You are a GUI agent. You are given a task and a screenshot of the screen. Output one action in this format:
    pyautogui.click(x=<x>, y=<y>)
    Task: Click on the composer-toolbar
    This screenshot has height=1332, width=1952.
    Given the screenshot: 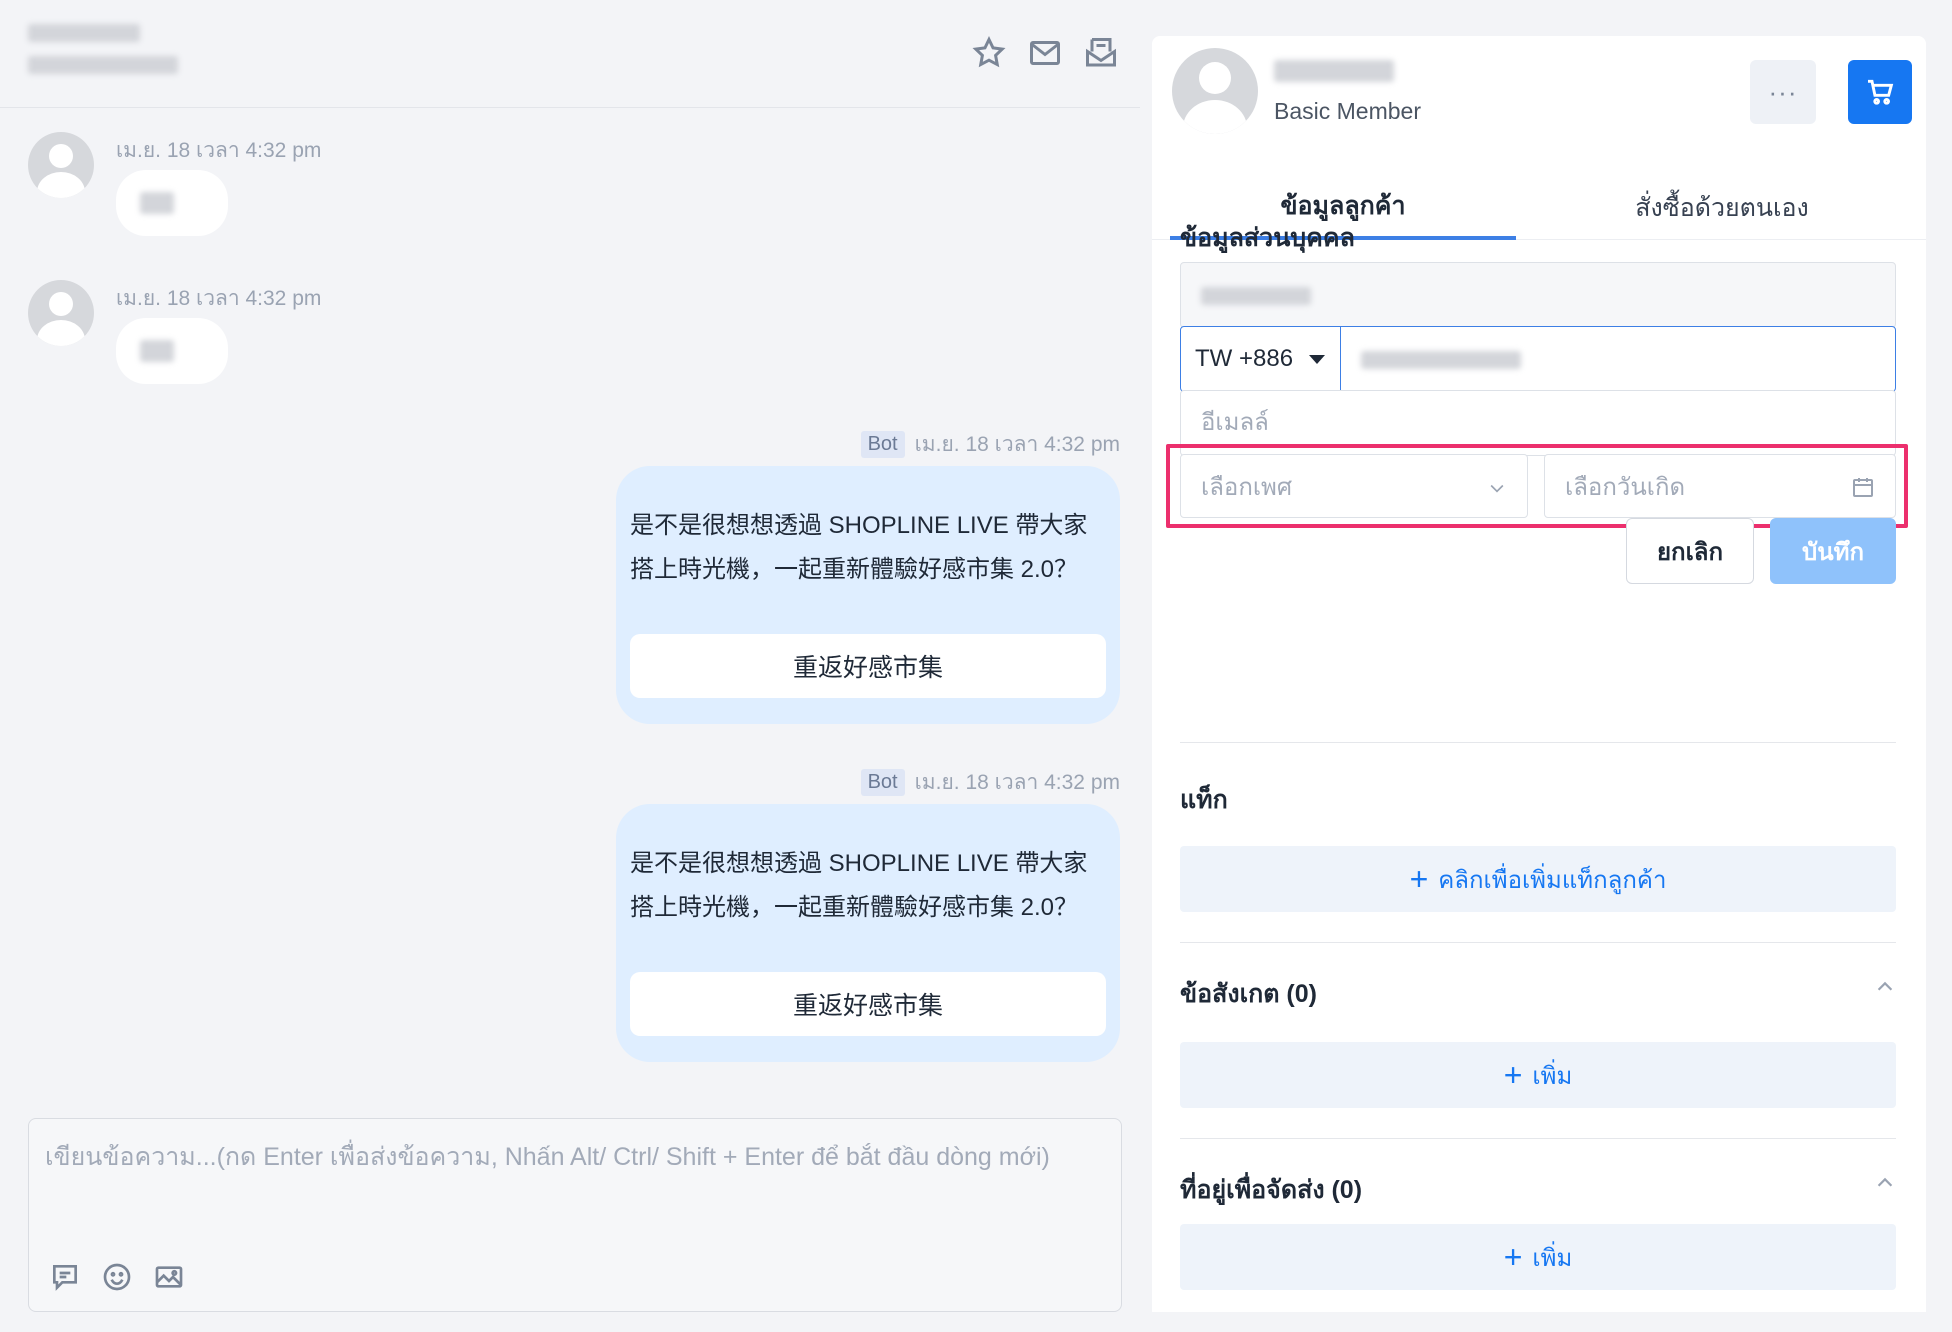 What is the action you would take?
    pyautogui.click(x=117, y=1277)
    